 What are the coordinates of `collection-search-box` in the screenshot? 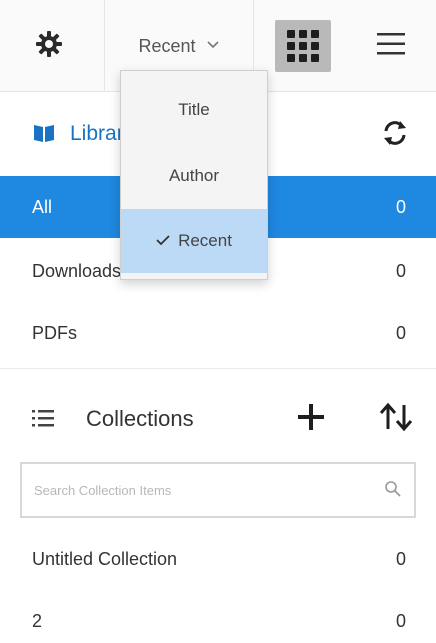 It's located at (218, 490).